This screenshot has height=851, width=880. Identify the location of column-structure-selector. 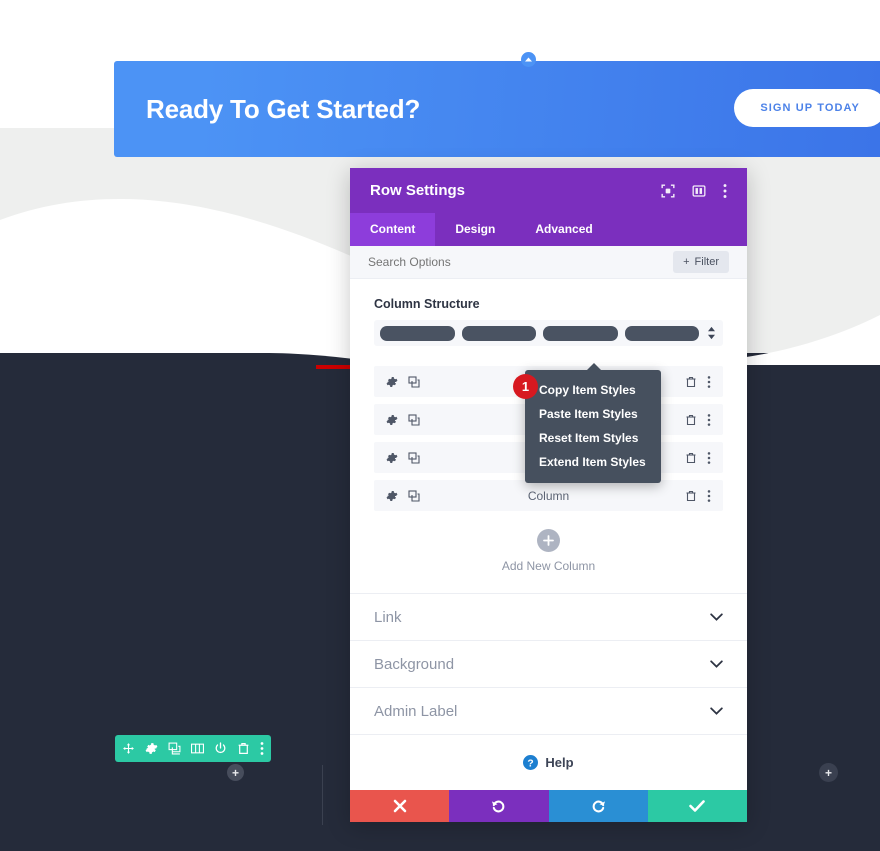
(548, 333).